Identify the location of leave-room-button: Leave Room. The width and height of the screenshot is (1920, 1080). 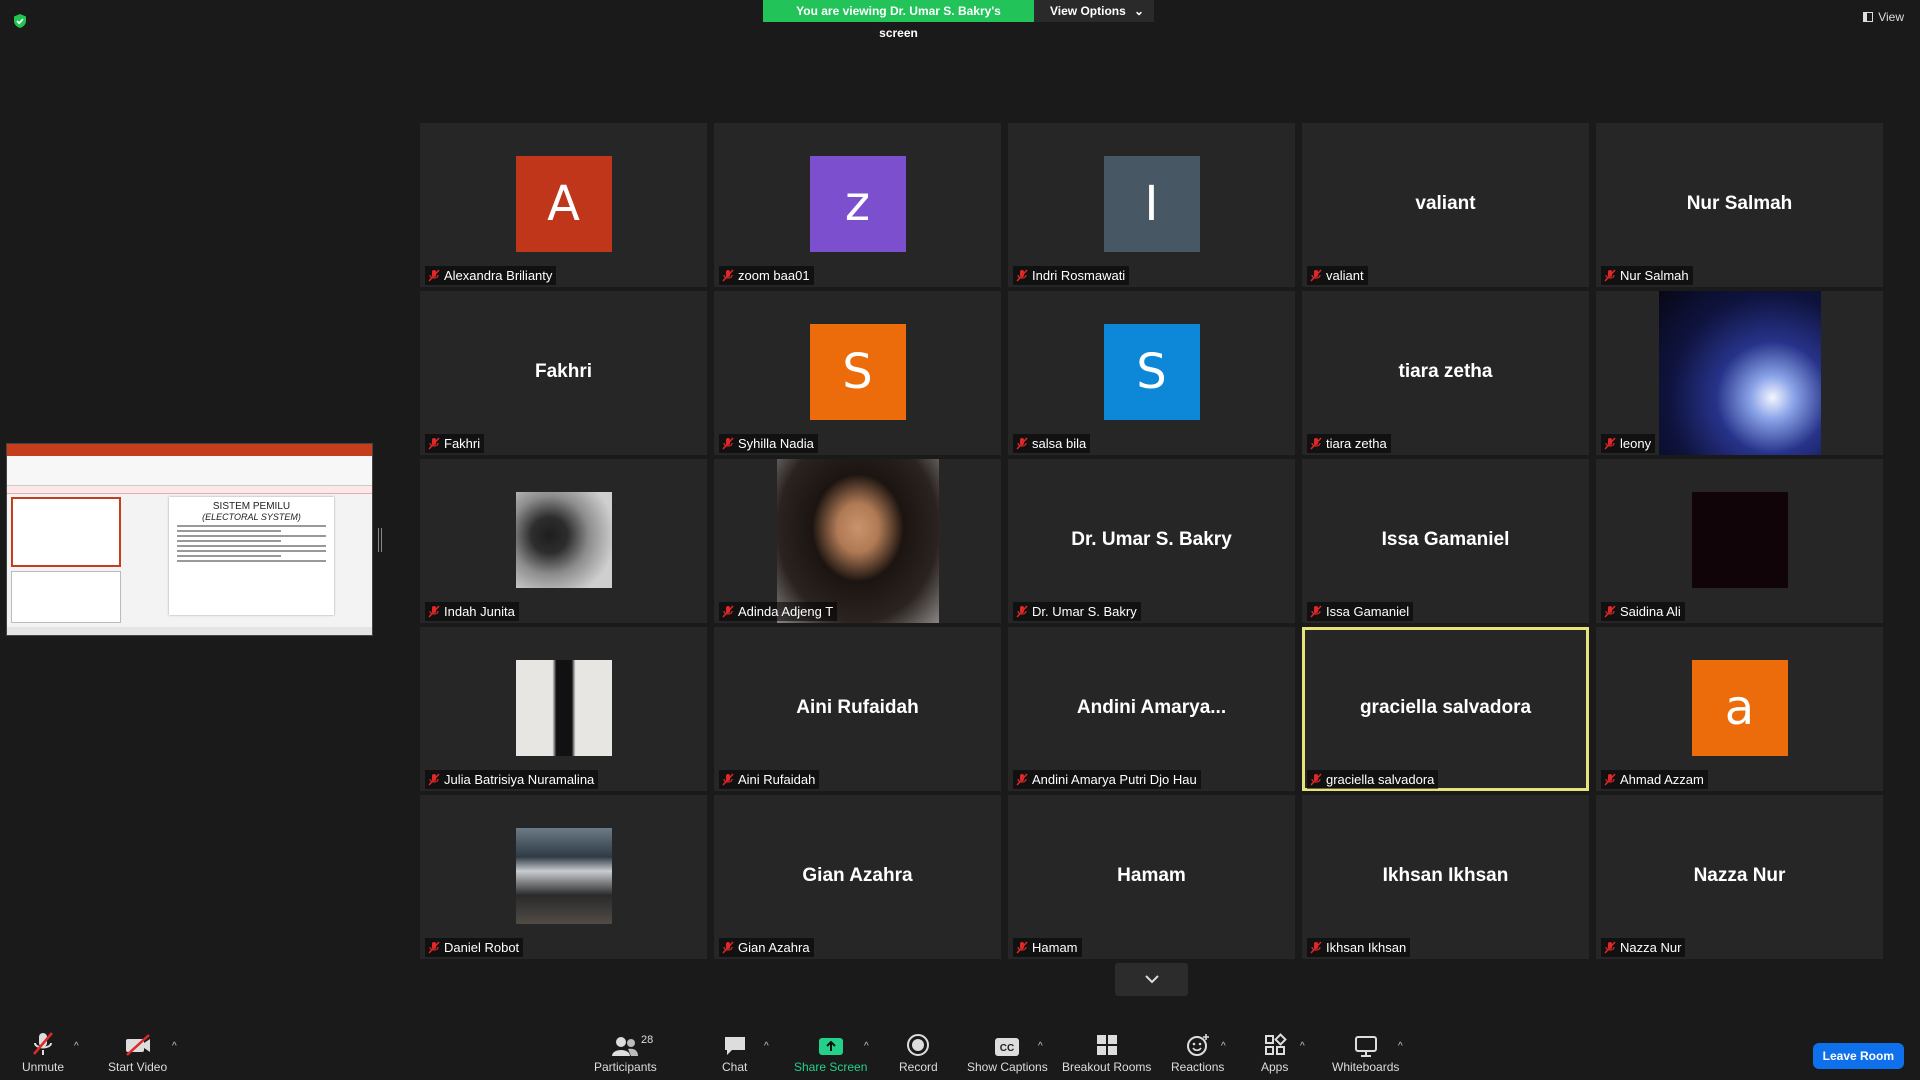
(1858, 1056).